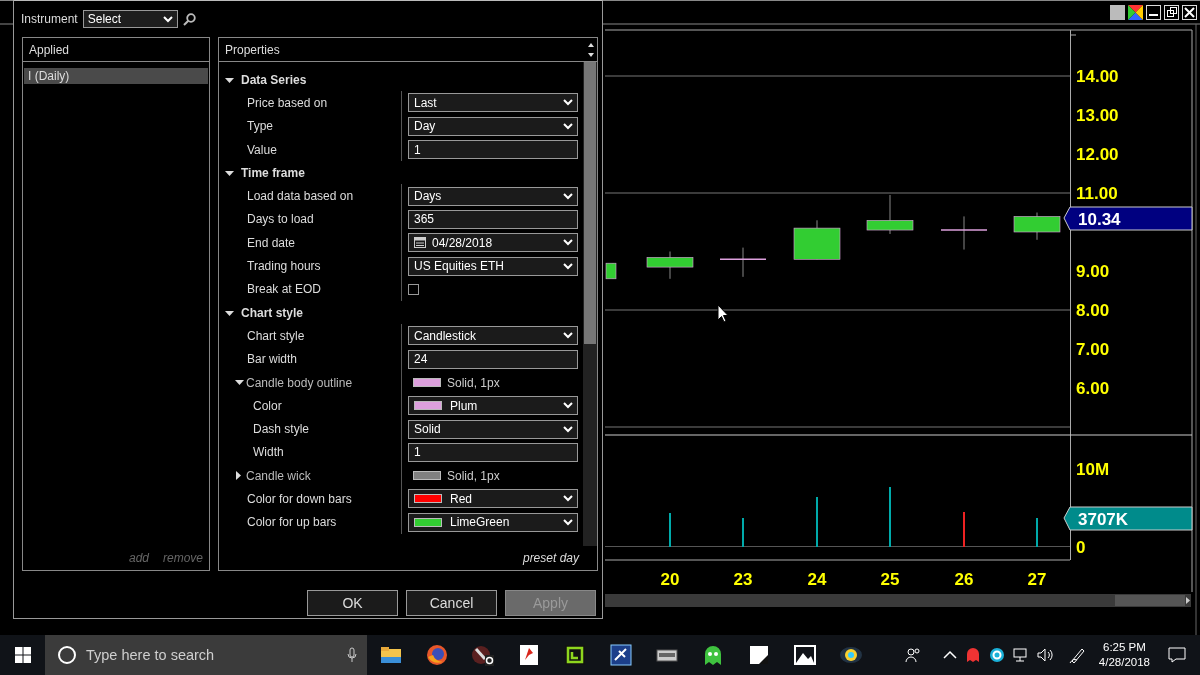  What do you see at coordinates (912, 655) in the screenshot?
I see `people-icon` at bounding box center [912, 655].